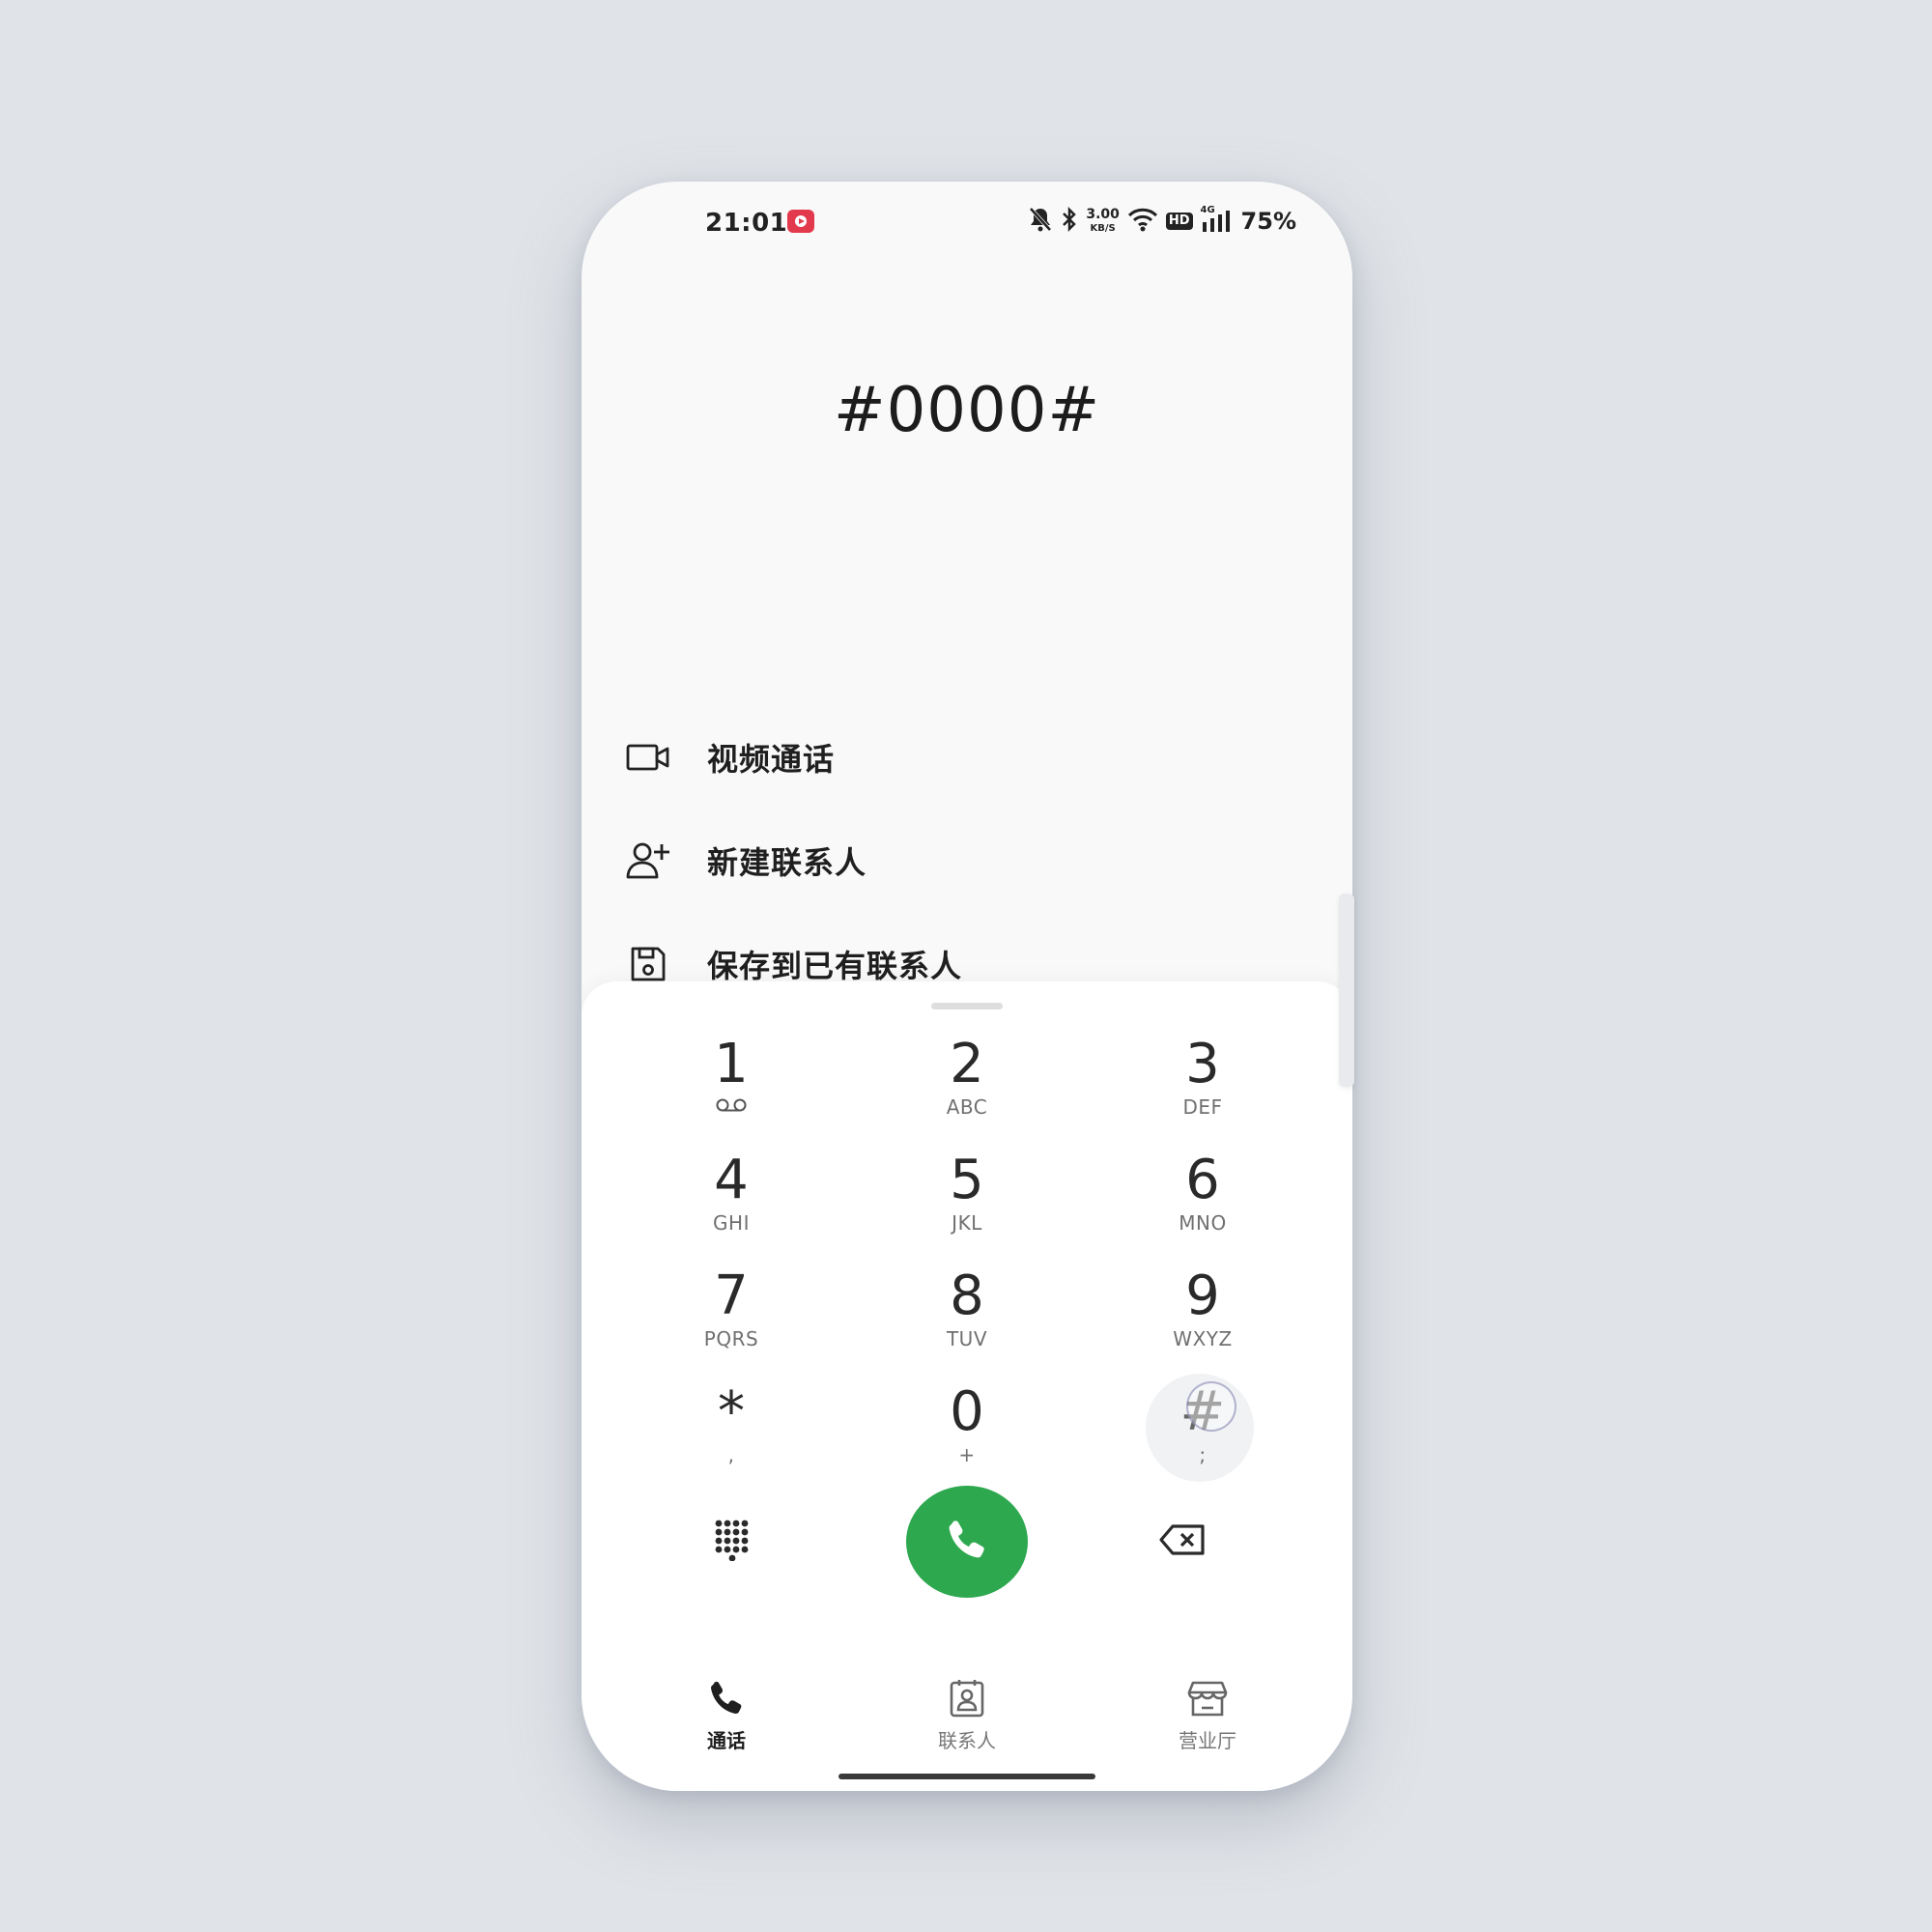 This screenshot has width=1932, height=1932. I want to click on net-speed: 3.00 KB/S, so click(1103, 220).